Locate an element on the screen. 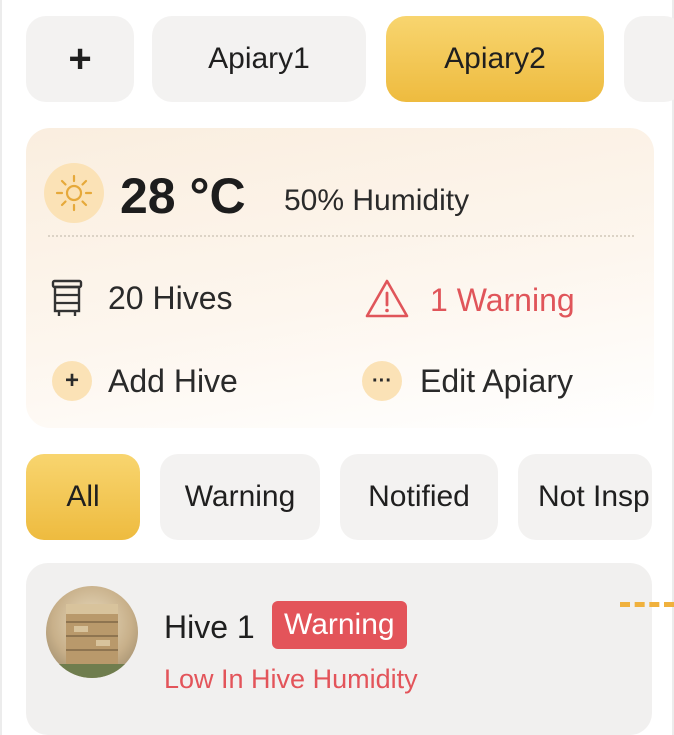 The image size is (674, 735). left-edge is located at coordinates (1, 367).